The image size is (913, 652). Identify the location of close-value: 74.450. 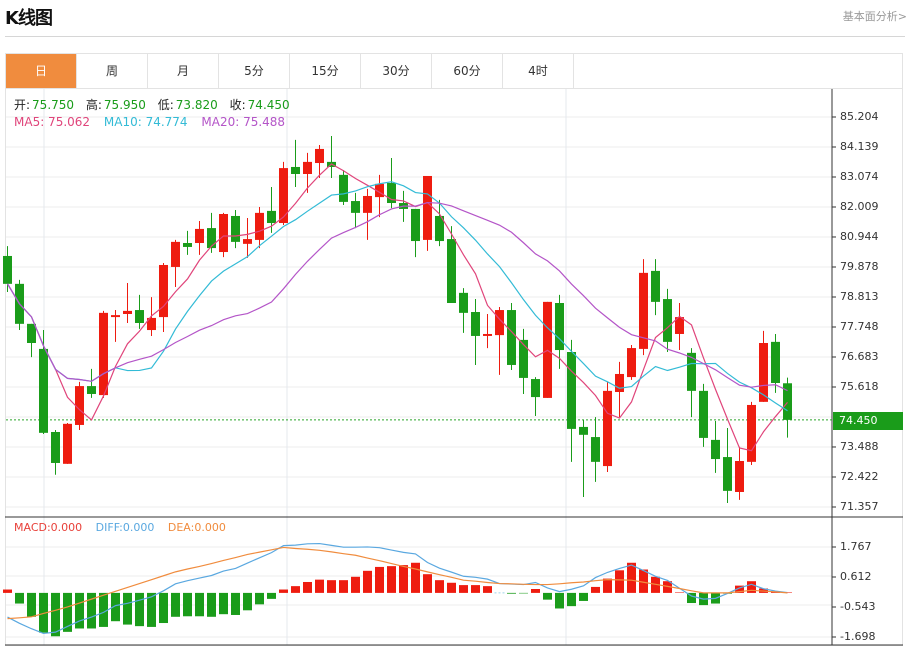
(268, 105).